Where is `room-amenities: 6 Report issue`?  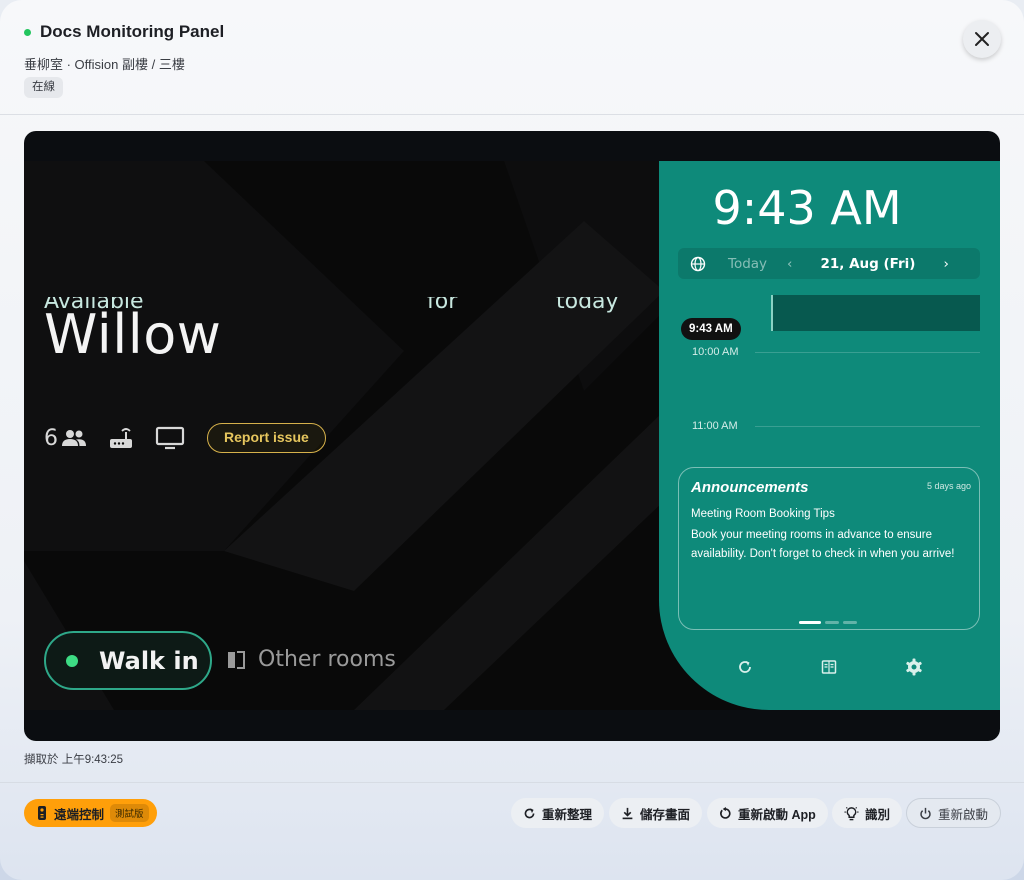
room-amenities: 6 Report issue is located at coordinates (185, 438).